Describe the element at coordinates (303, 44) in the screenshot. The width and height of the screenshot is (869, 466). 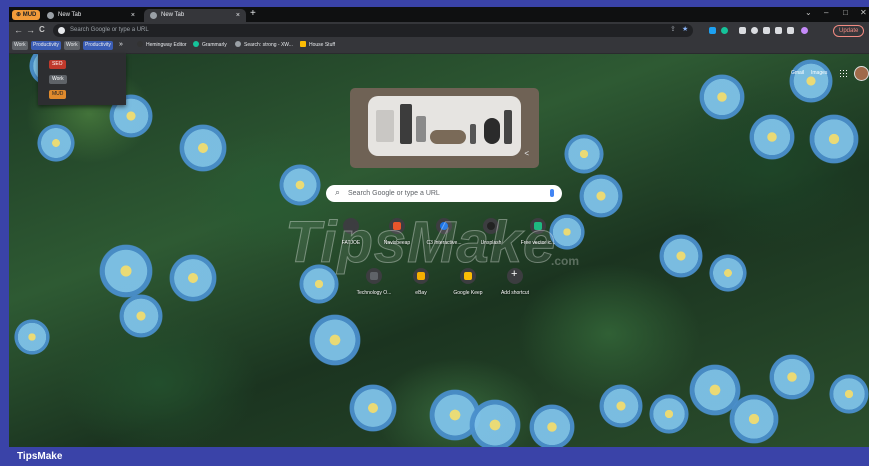
I see `folder-icon` at that location.